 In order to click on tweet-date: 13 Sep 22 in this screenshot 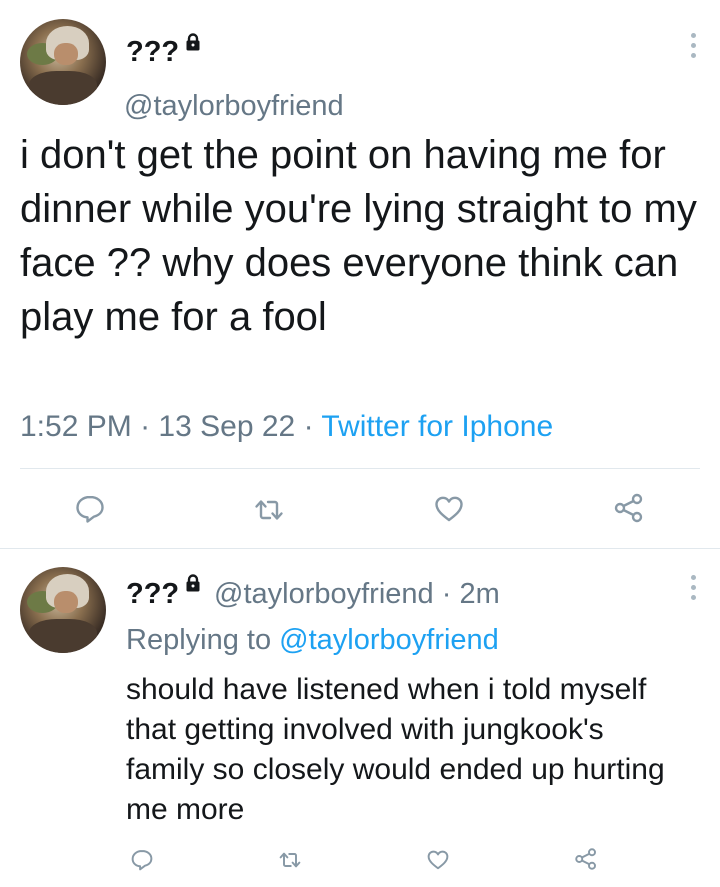, I will do `click(227, 426)`.